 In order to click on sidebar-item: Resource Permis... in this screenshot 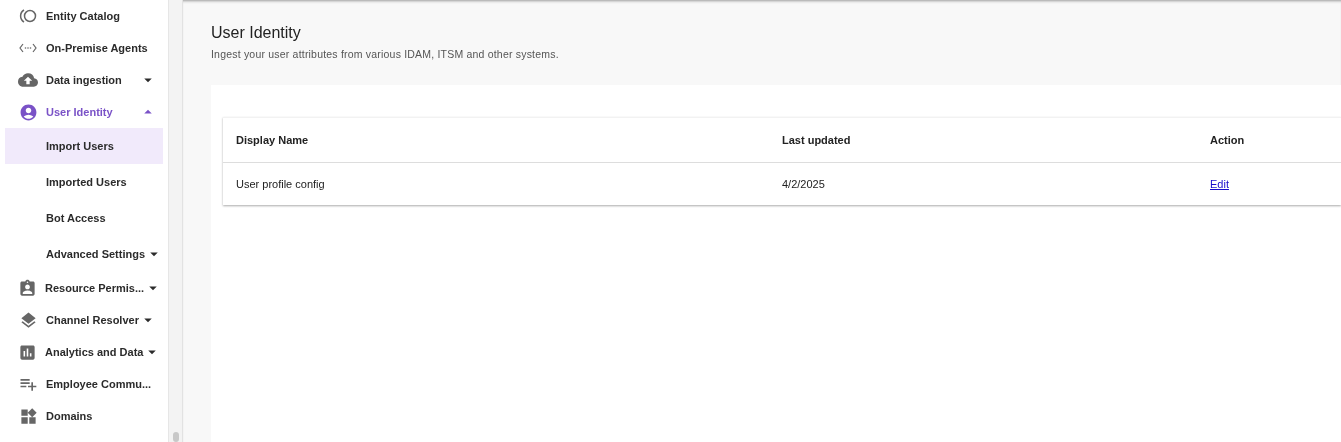, I will do `click(84, 288)`.